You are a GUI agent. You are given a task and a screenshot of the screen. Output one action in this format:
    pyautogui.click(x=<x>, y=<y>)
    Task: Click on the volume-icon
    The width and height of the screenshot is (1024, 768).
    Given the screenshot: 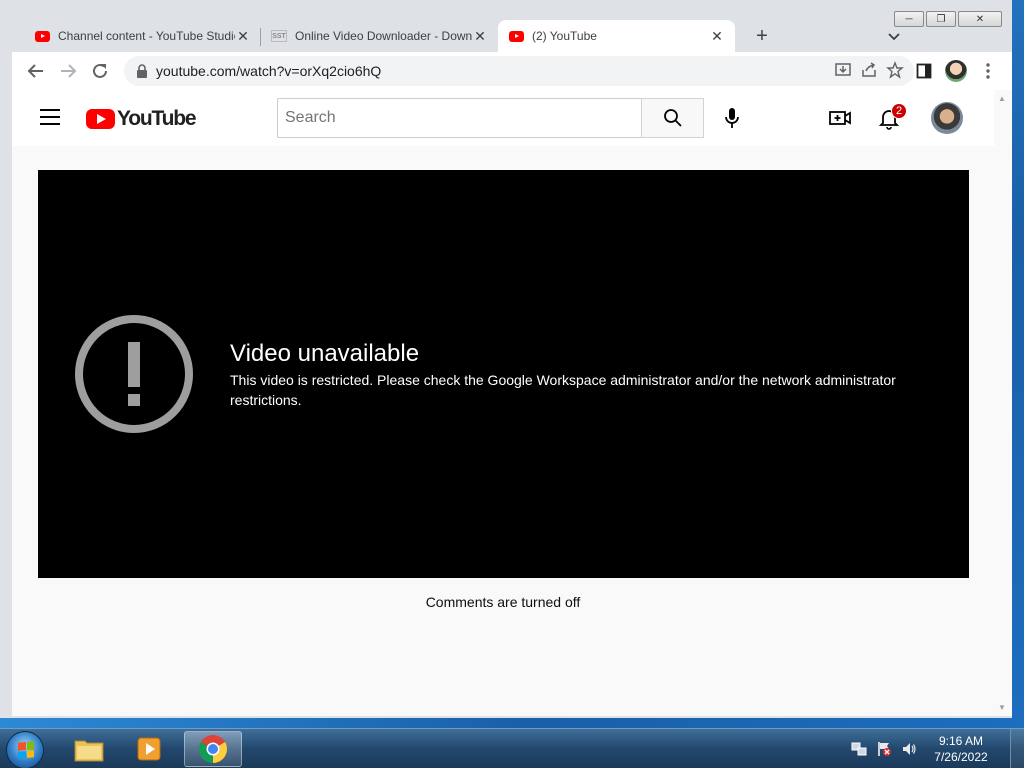 What is the action you would take?
    pyautogui.click(x=909, y=749)
    